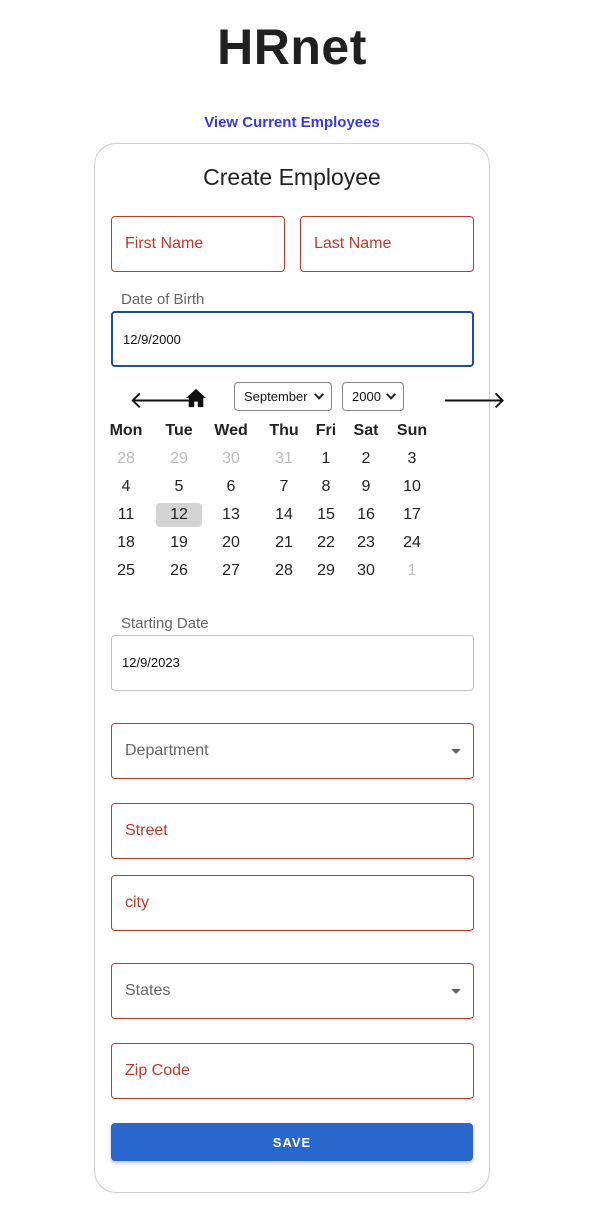  What do you see at coordinates (366, 396) in the screenshot?
I see `year-select-value: 2000` at bounding box center [366, 396].